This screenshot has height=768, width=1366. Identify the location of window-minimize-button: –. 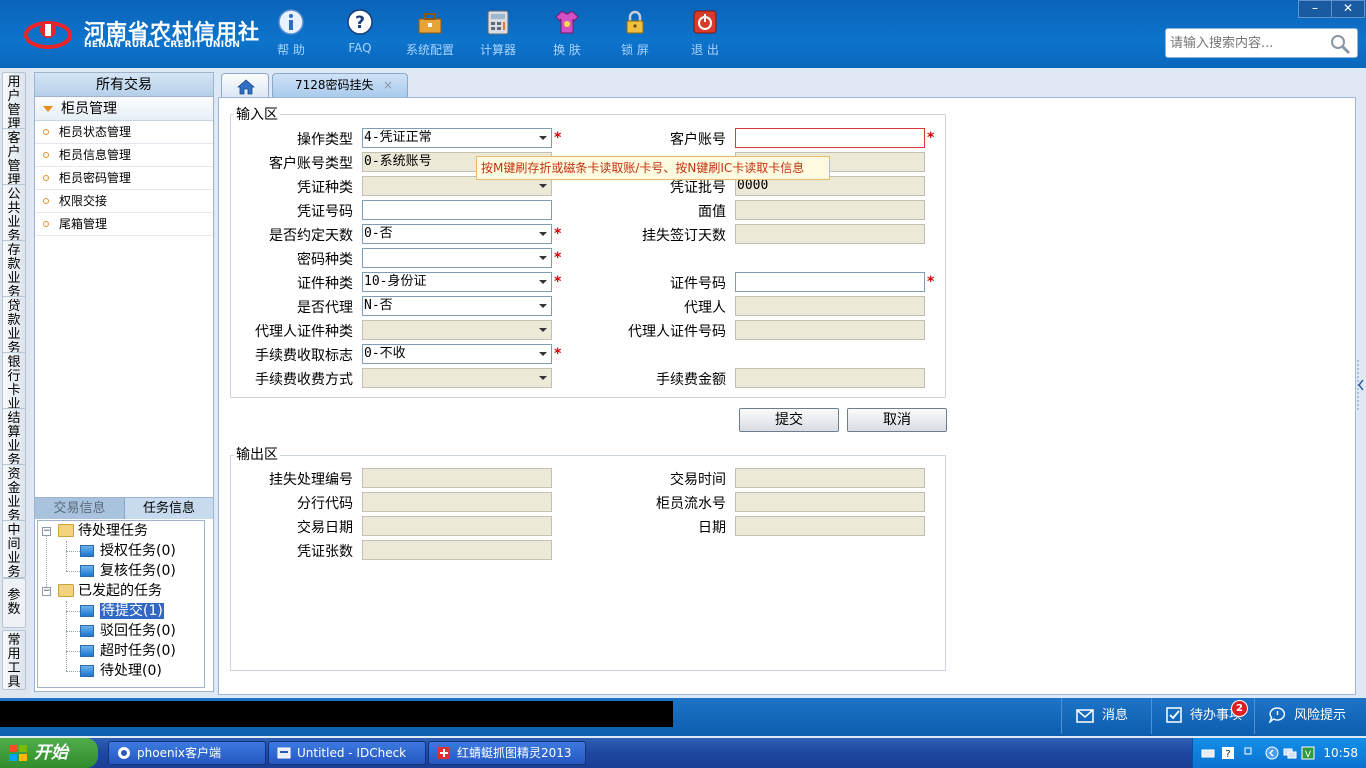
(1315, 9).